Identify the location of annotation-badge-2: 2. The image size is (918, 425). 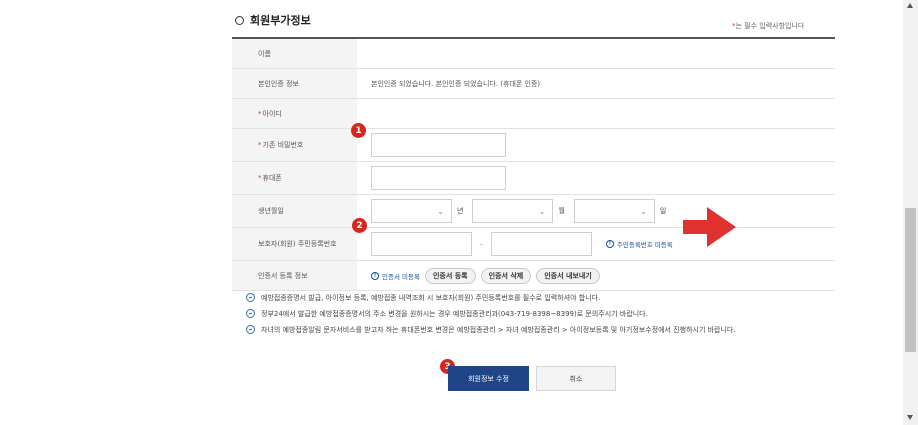
(359, 225).